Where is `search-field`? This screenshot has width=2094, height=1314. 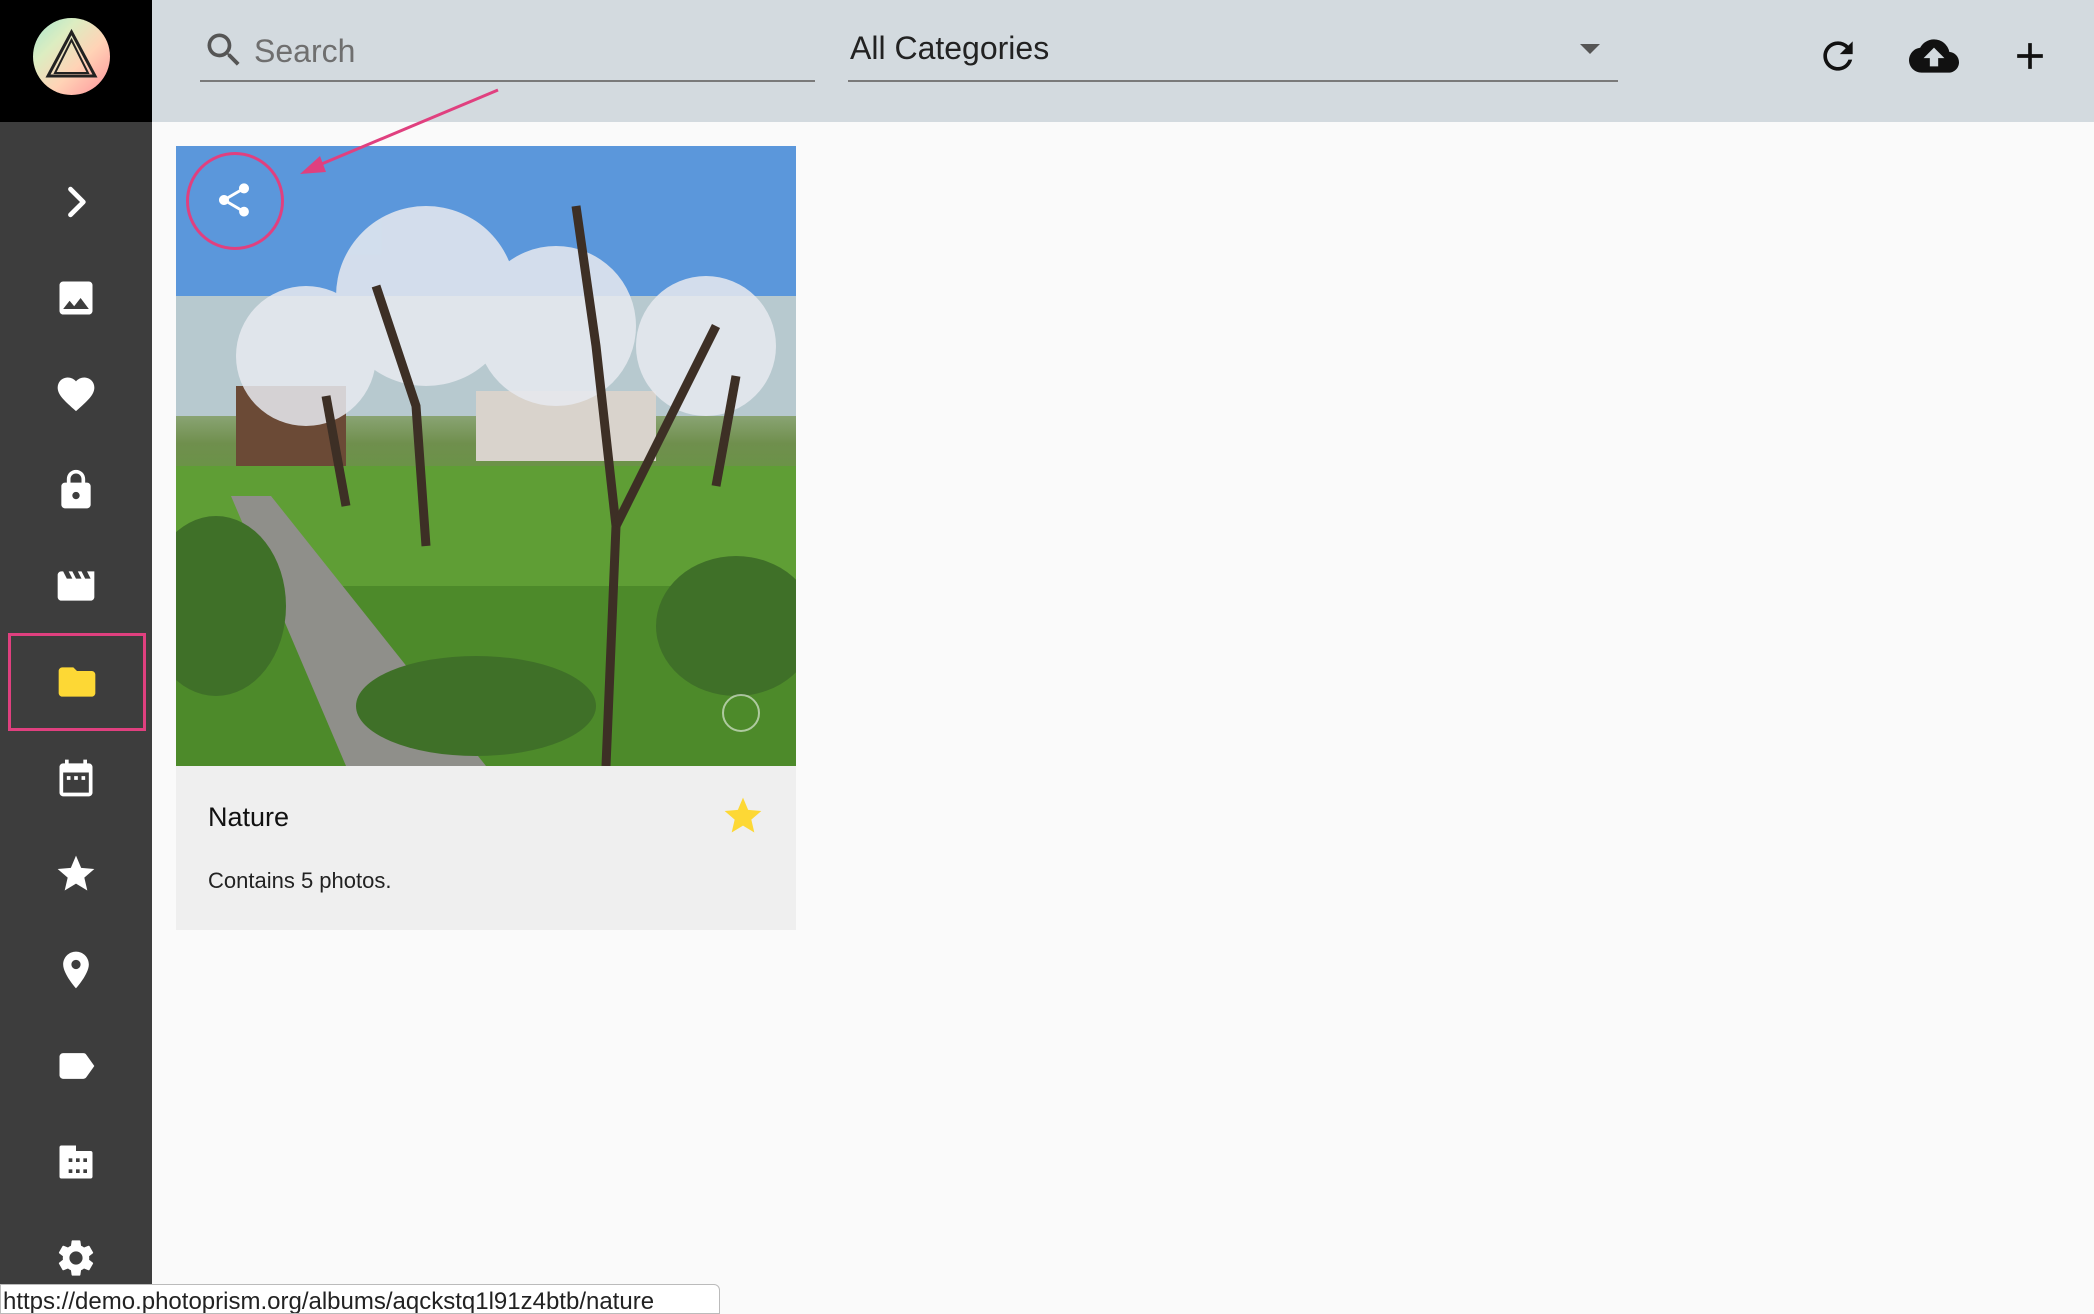 search-field is located at coordinates (507, 52).